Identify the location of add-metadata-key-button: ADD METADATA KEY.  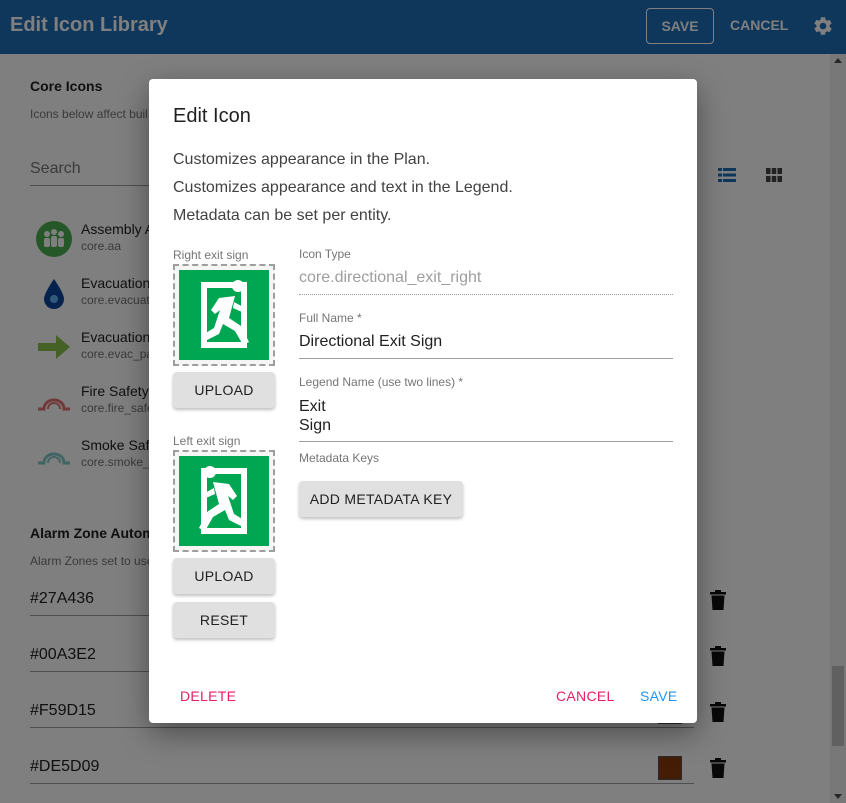
(381, 499).